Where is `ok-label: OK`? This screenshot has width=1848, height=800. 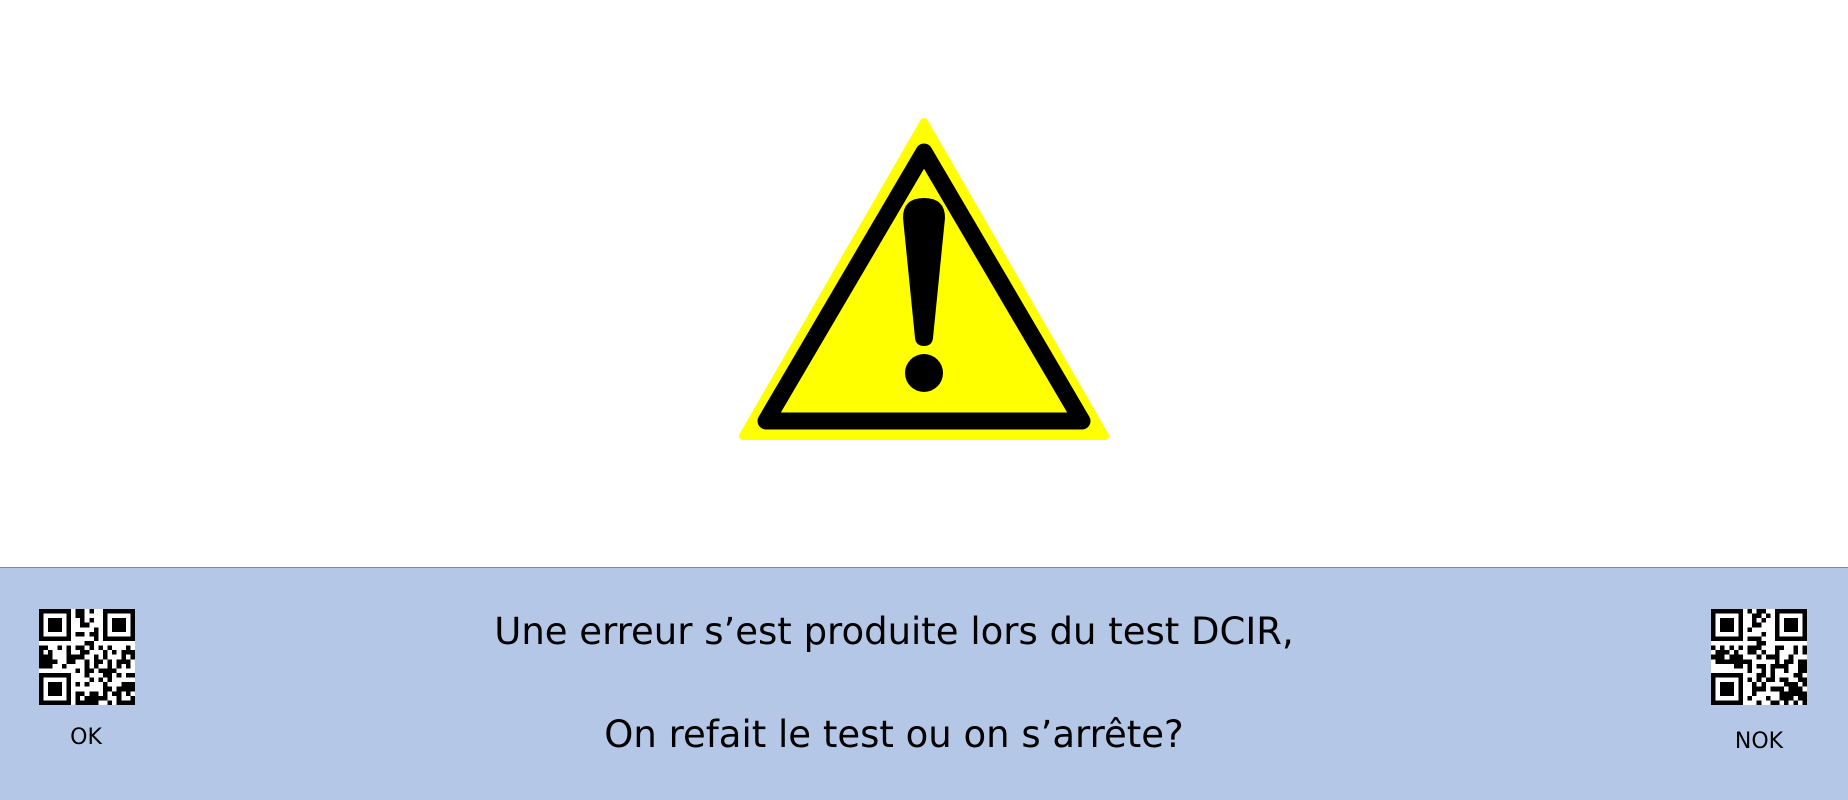
ok-label: OK is located at coordinates (86, 737).